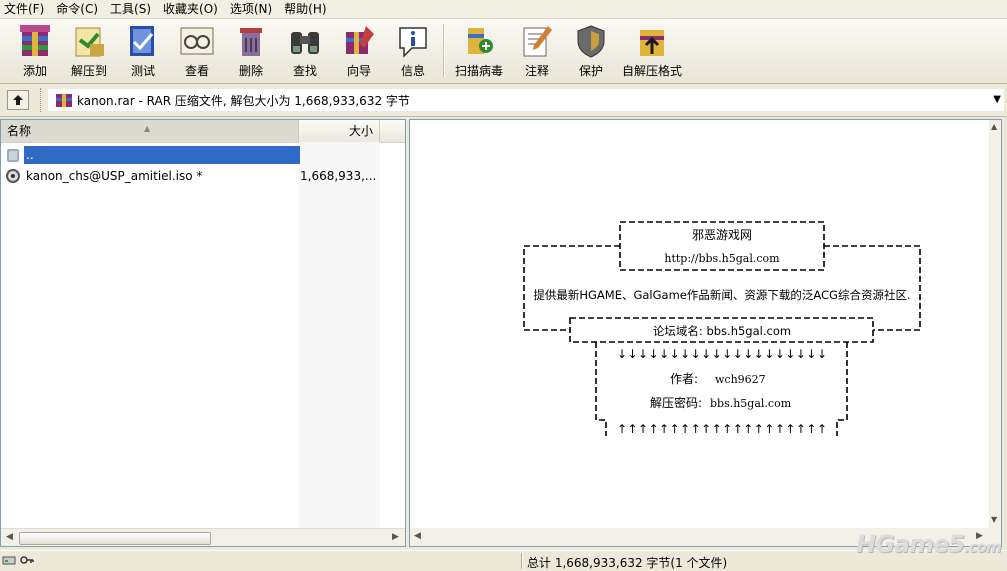 The width and height of the screenshot is (1007, 571). Describe the element at coordinates (652, 43) in the screenshot. I see `sfx-icon` at that location.